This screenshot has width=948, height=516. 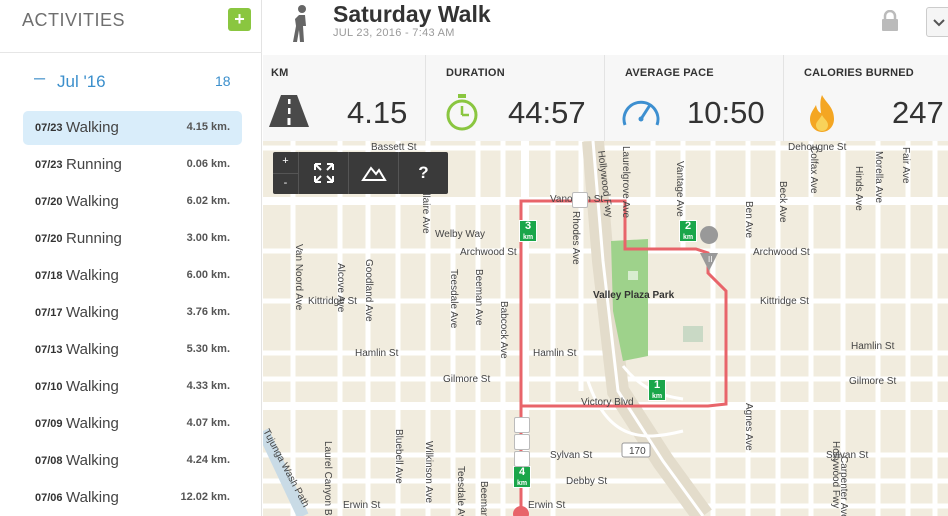 I want to click on activity-item: 07/10 Walking 4.33 km., so click(x=132, y=387).